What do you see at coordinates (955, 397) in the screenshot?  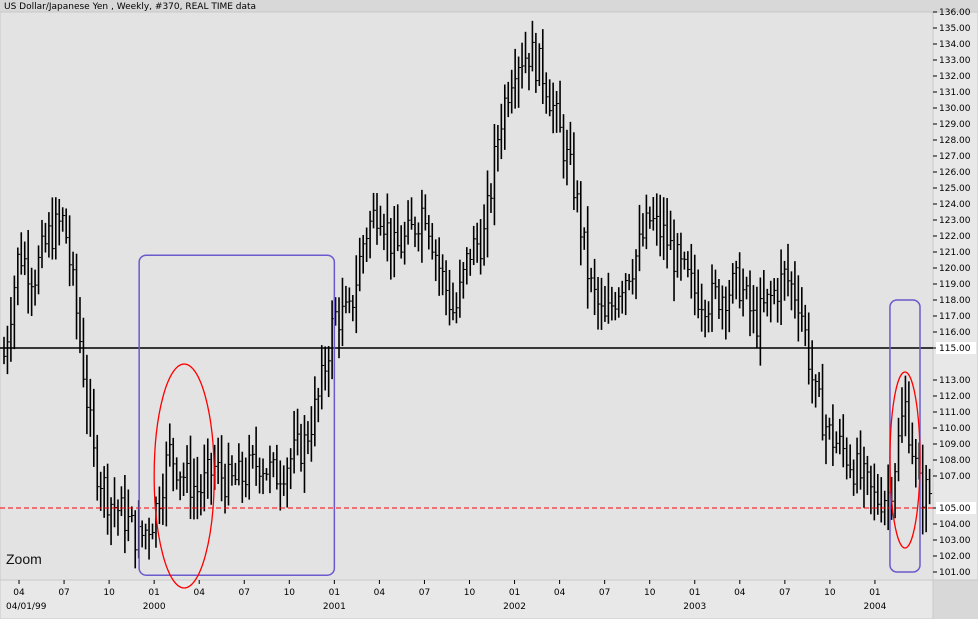 I see `y-tick-label: 112.00` at bounding box center [955, 397].